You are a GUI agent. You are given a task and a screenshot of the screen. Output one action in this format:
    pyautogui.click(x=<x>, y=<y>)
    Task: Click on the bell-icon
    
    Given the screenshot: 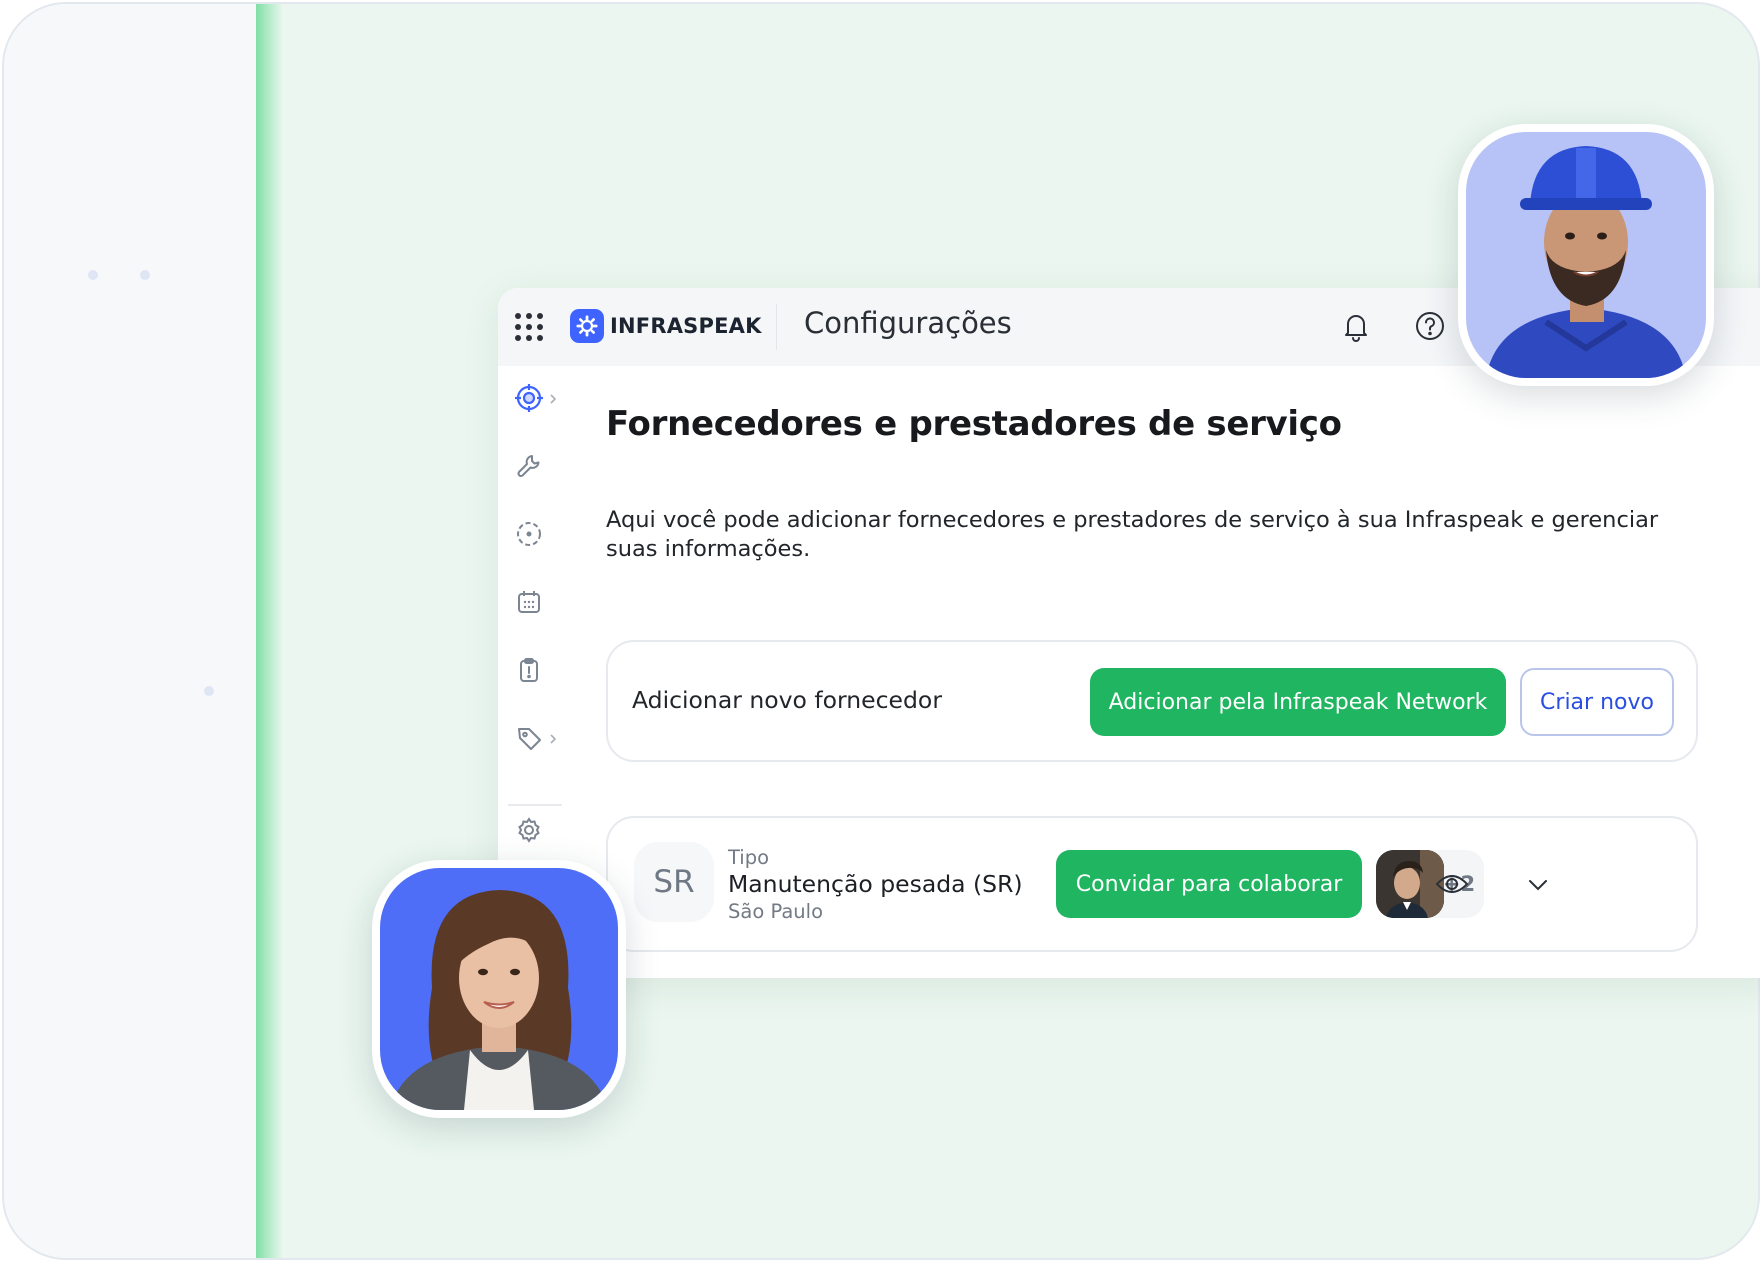 What is the action you would take?
    pyautogui.click(x=1356, y=326)
    